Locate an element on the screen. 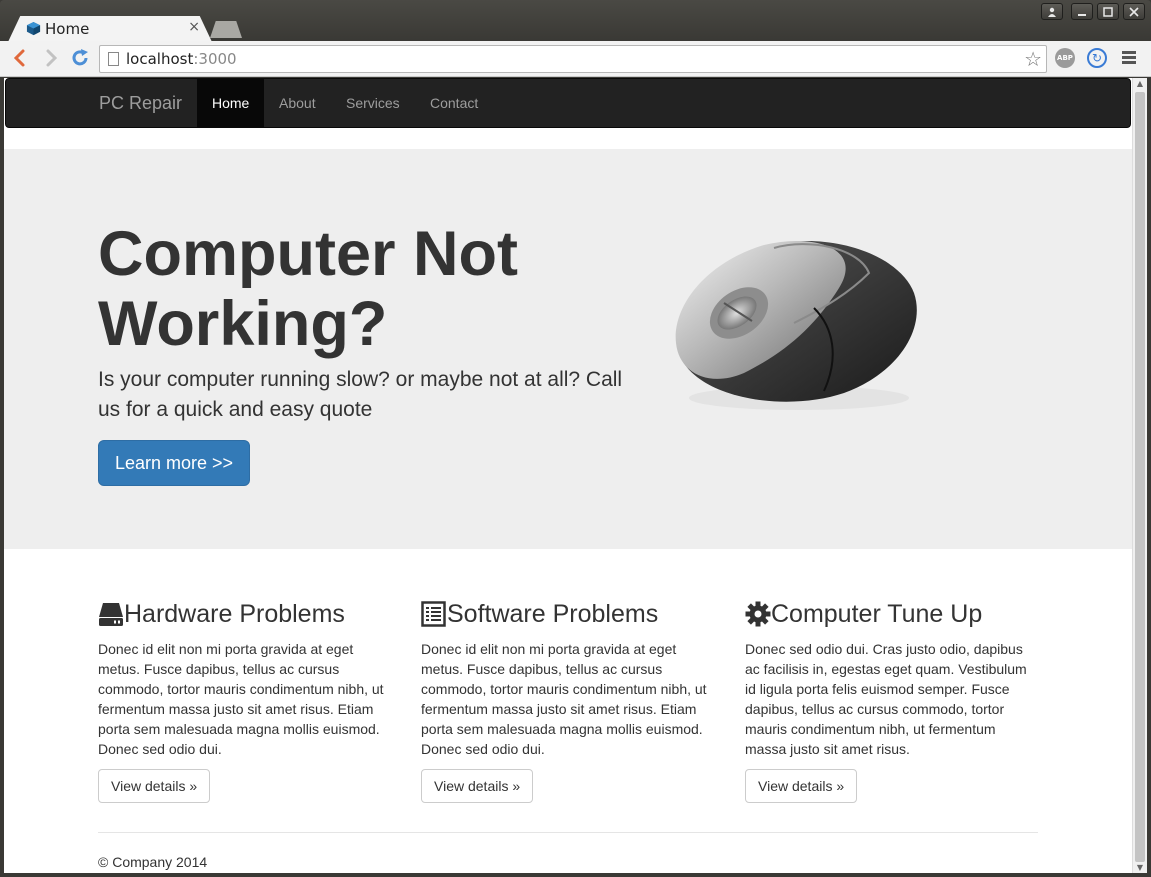 This screenshot has height=877, width=1151. footer-copyright: © Company 2014 is located at coordinates (153, 862).